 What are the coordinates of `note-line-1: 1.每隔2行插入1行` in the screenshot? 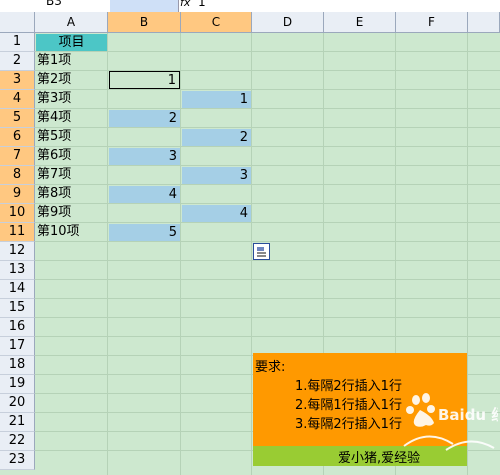 It's located at (348, 386).